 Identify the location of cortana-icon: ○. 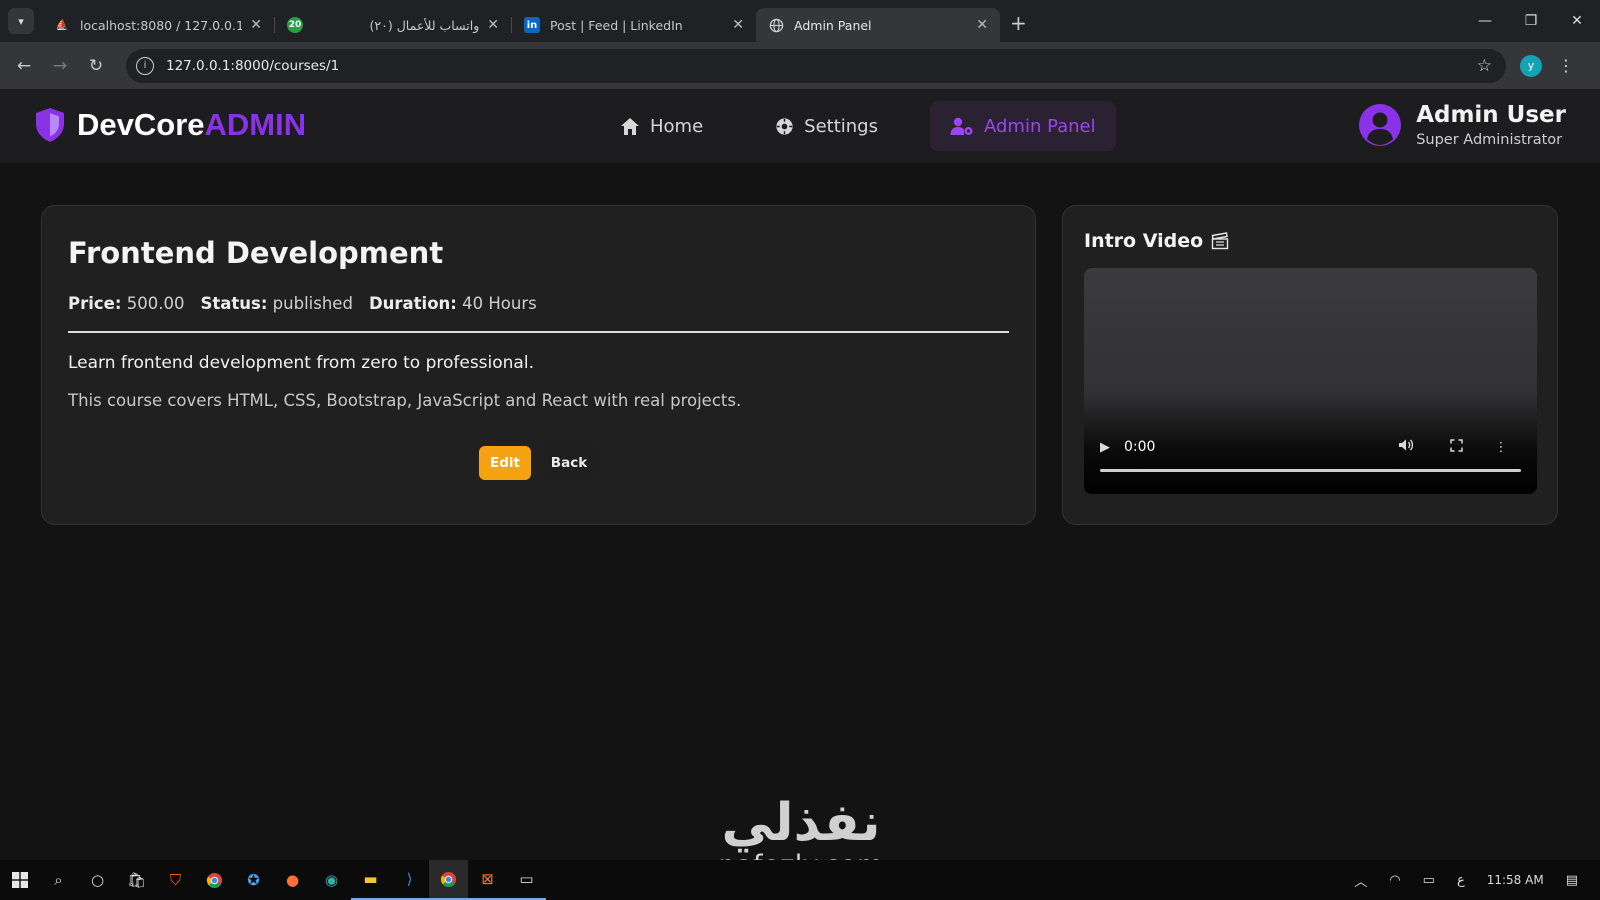
(97, 880).